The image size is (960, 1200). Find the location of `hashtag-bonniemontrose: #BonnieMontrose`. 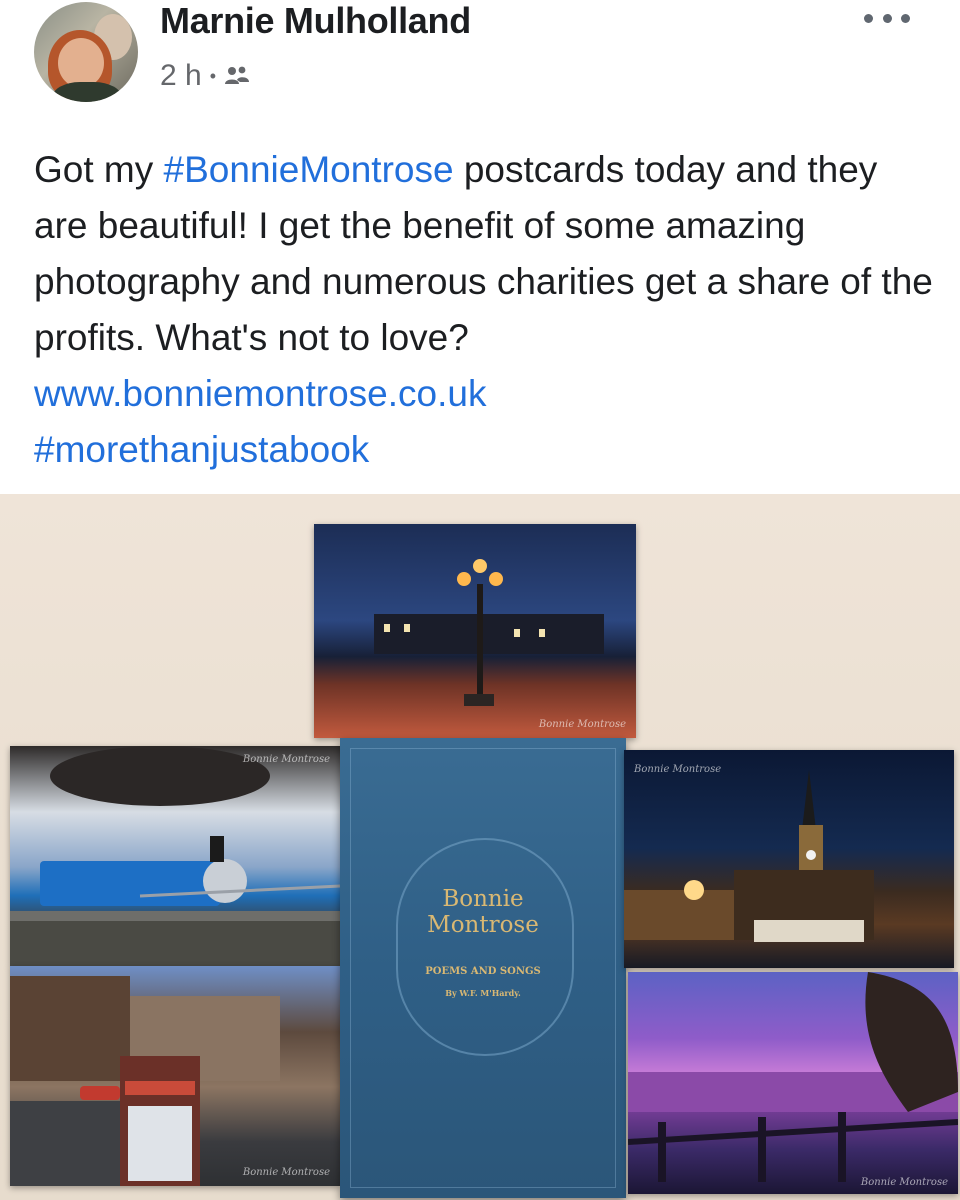

hashtag-bonniemontrose: #BonnieMontrose is located at coordinates (309, 169).